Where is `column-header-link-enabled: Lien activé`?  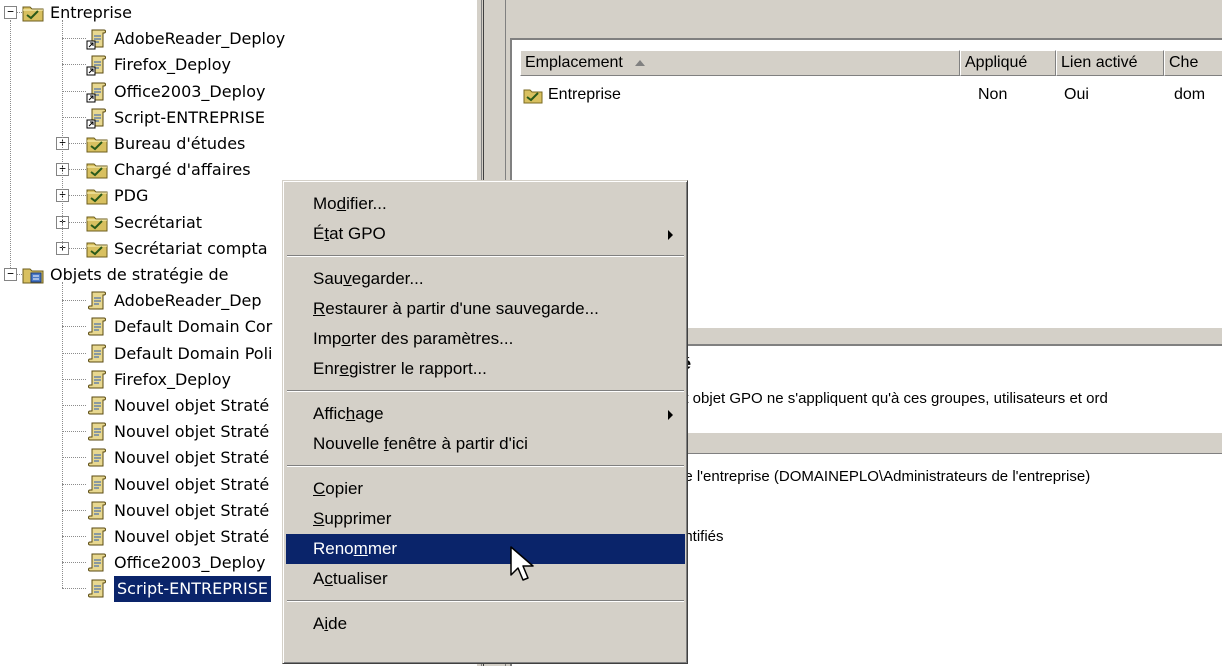 column-header-link-enabled: Lien activé is located at coordinates (1110, 63).